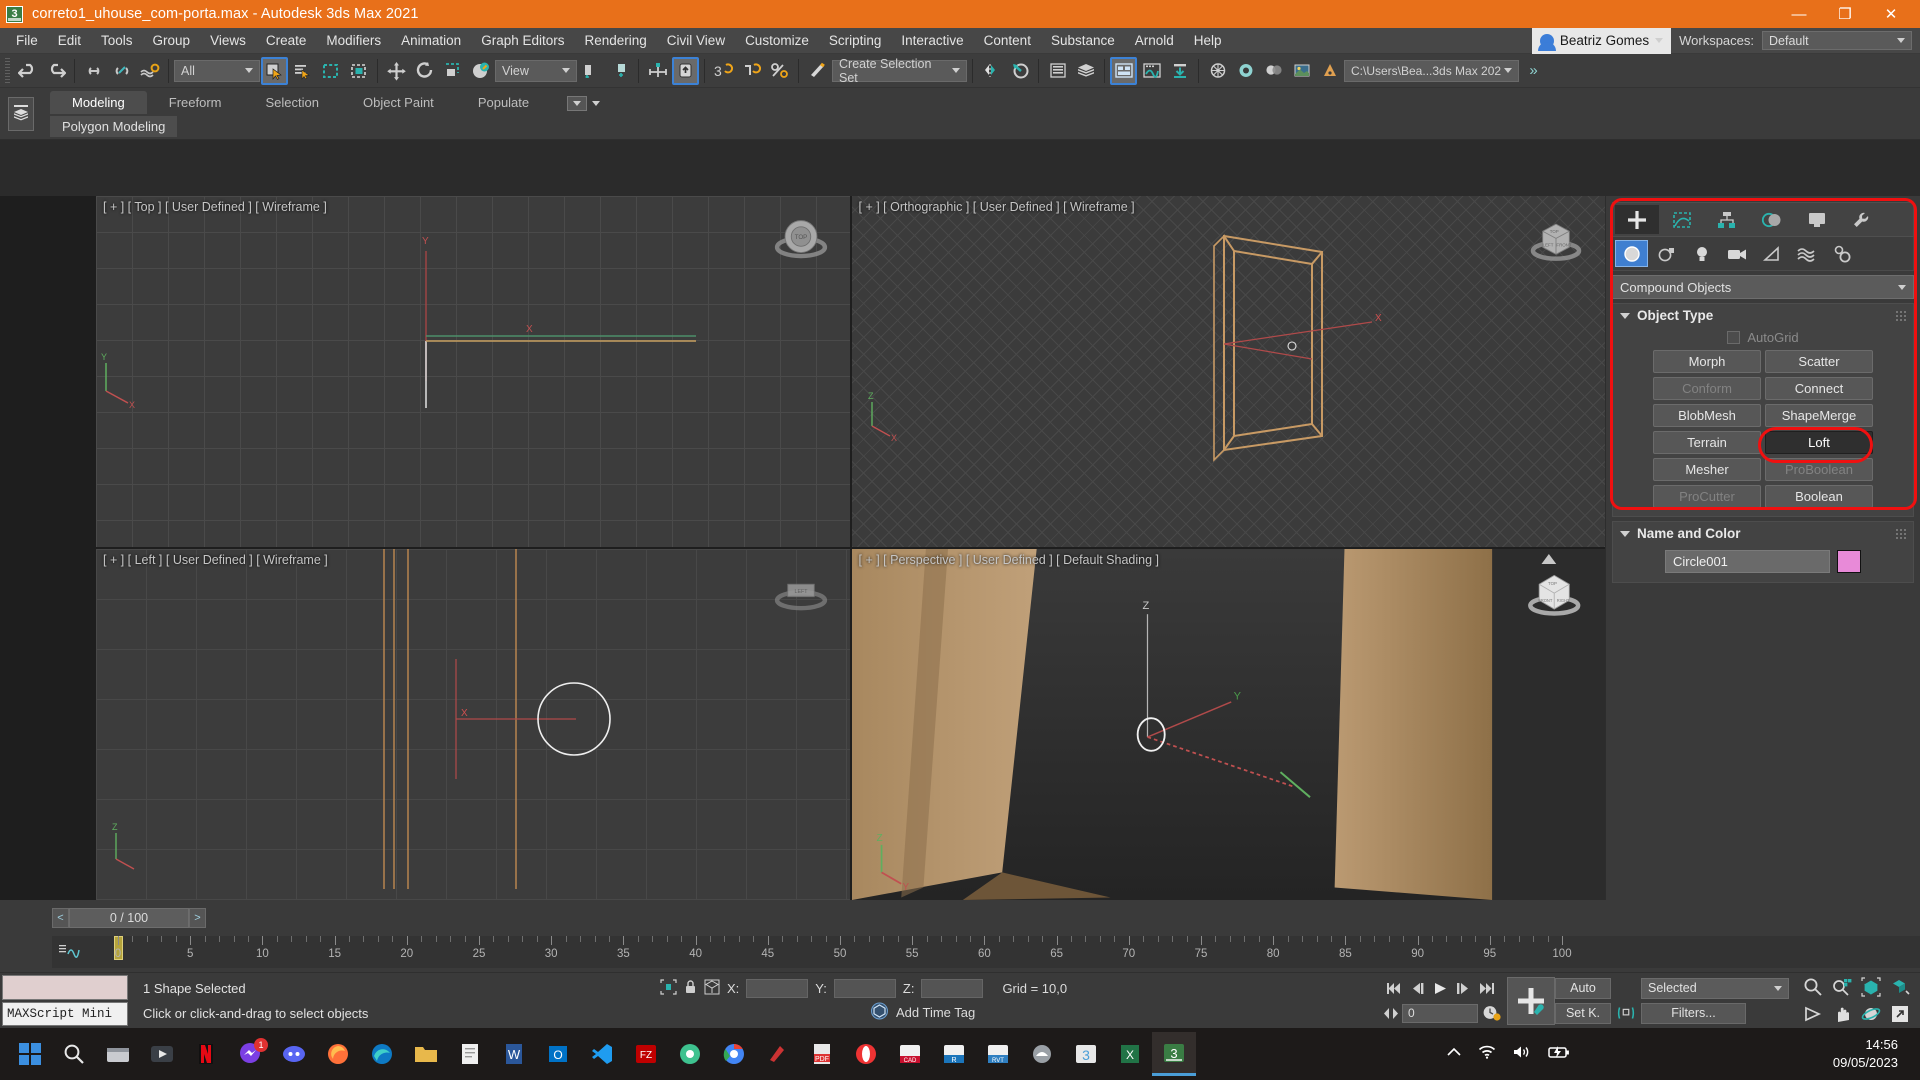  I want to click on vscode-icon, so click(602, 1054).